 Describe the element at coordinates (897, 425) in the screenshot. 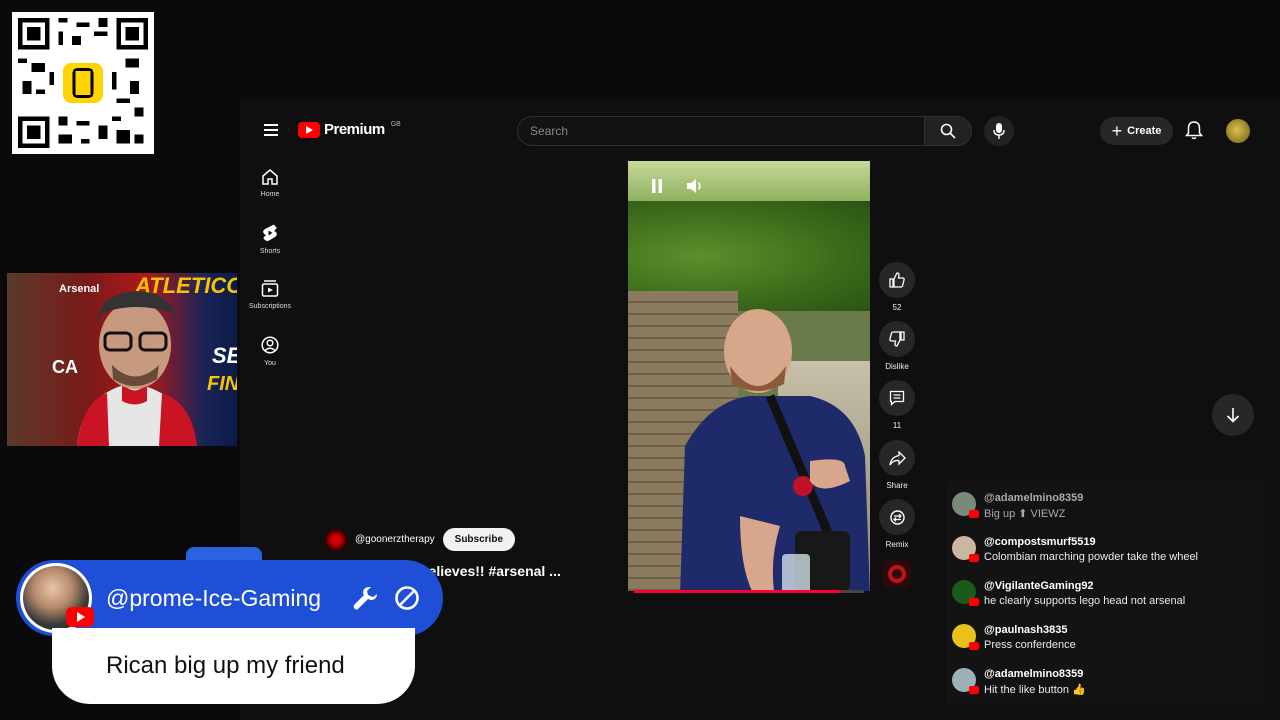

I see `comment-count: 11` at that location.